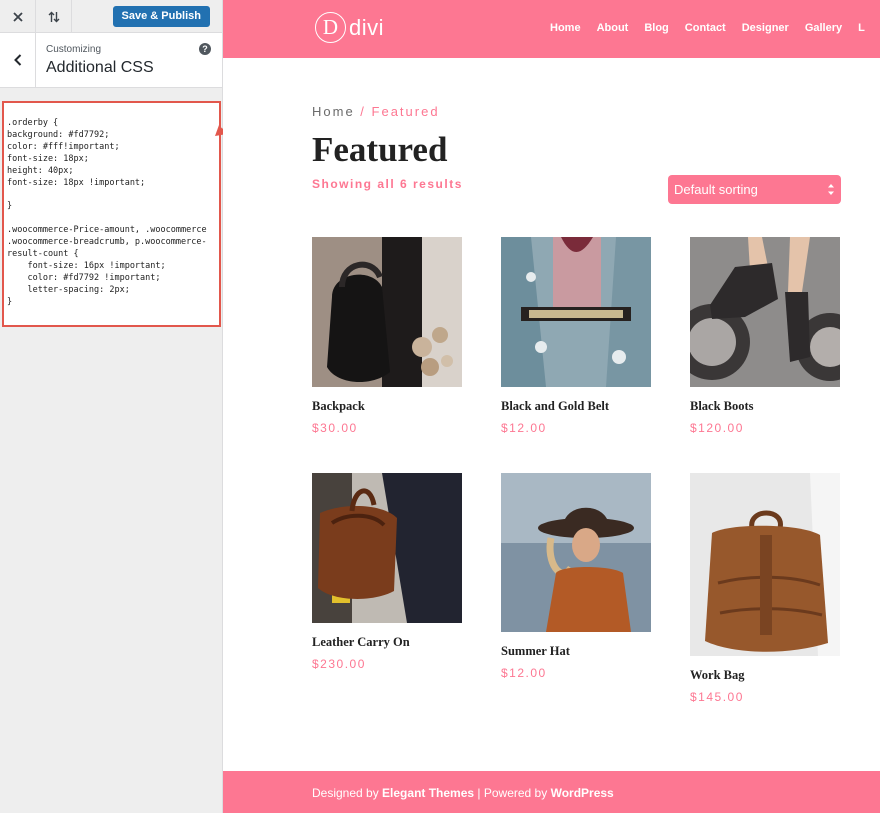 Image resolution: width=880 pixels, height=813 pixels. What do you see at coordinates (765, 28) in the screenshot?
I see `nav-designer: Designer` at bounding box center [765, 28].